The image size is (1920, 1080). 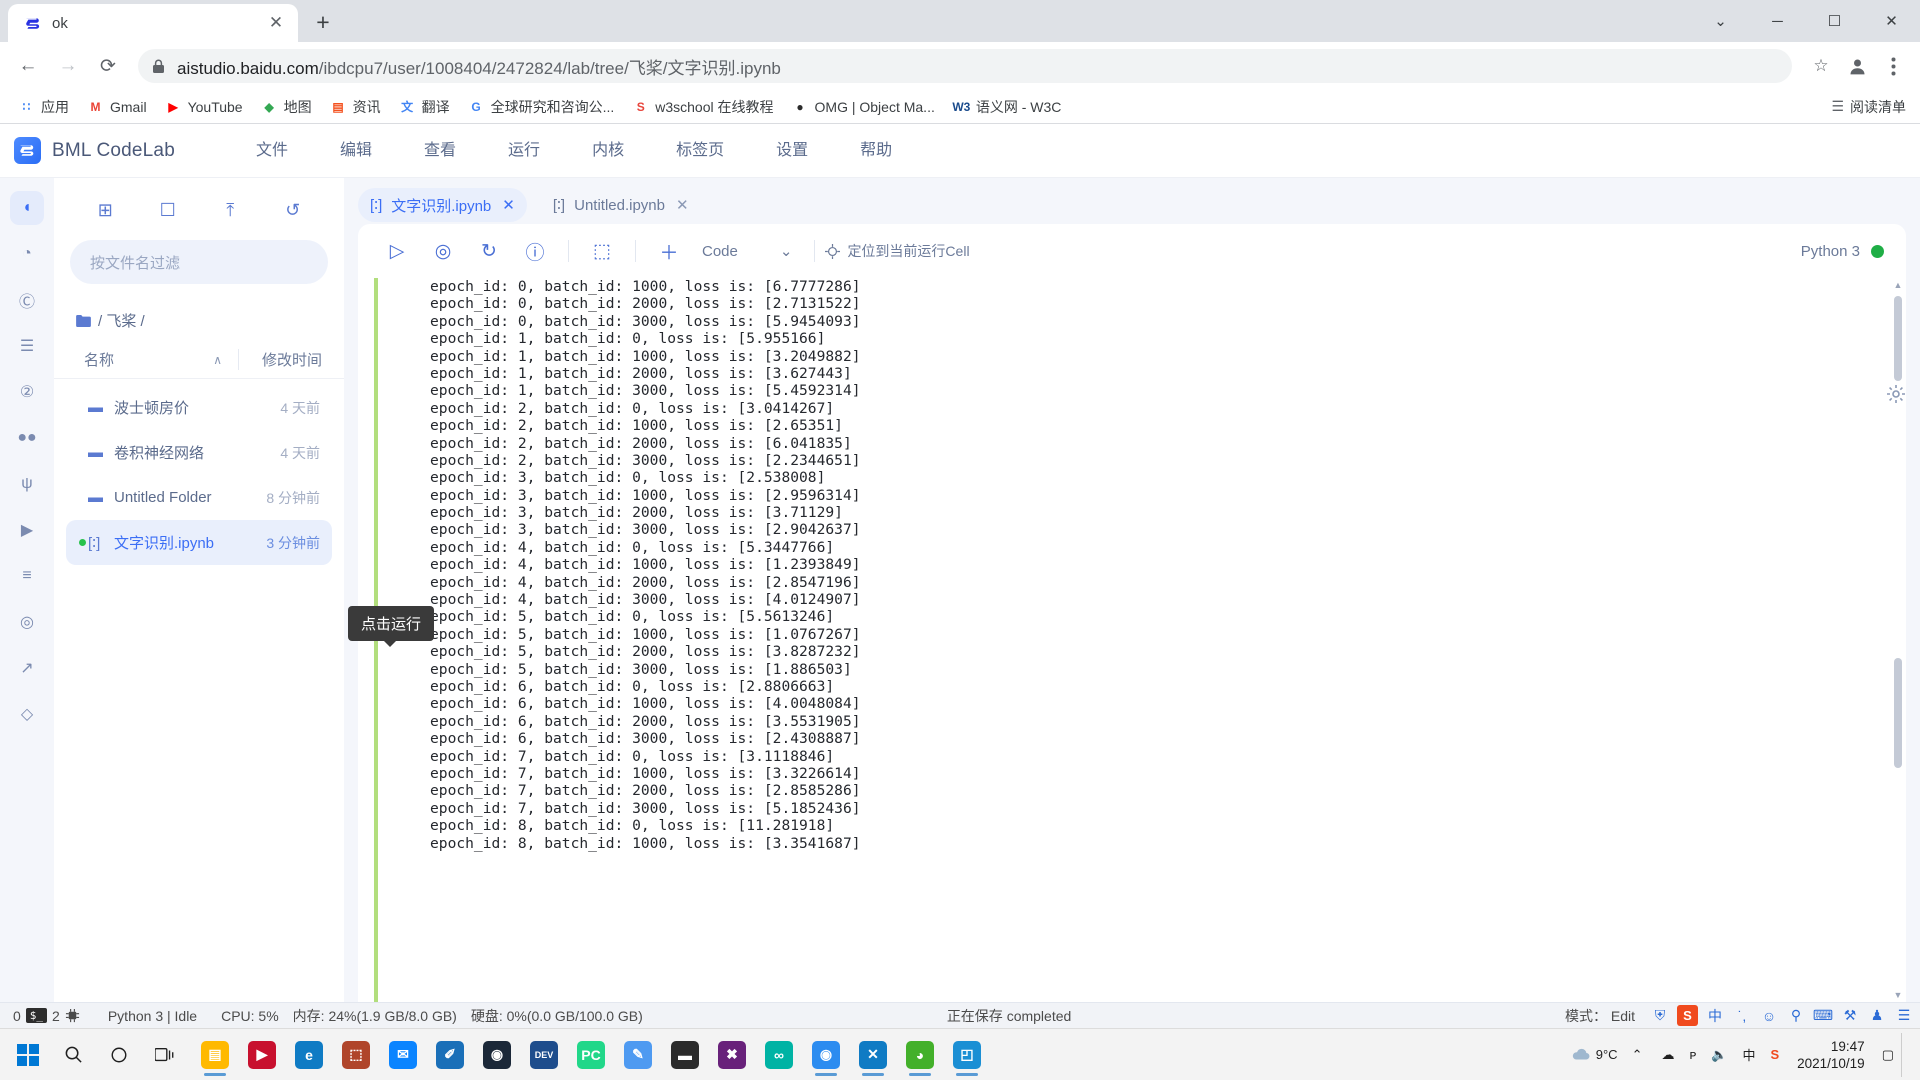 What do you see at coordinates (450, 1055) in the screenshot?
I see `taskbar-app-editor: ✐` at bounding box center [450, 1055].